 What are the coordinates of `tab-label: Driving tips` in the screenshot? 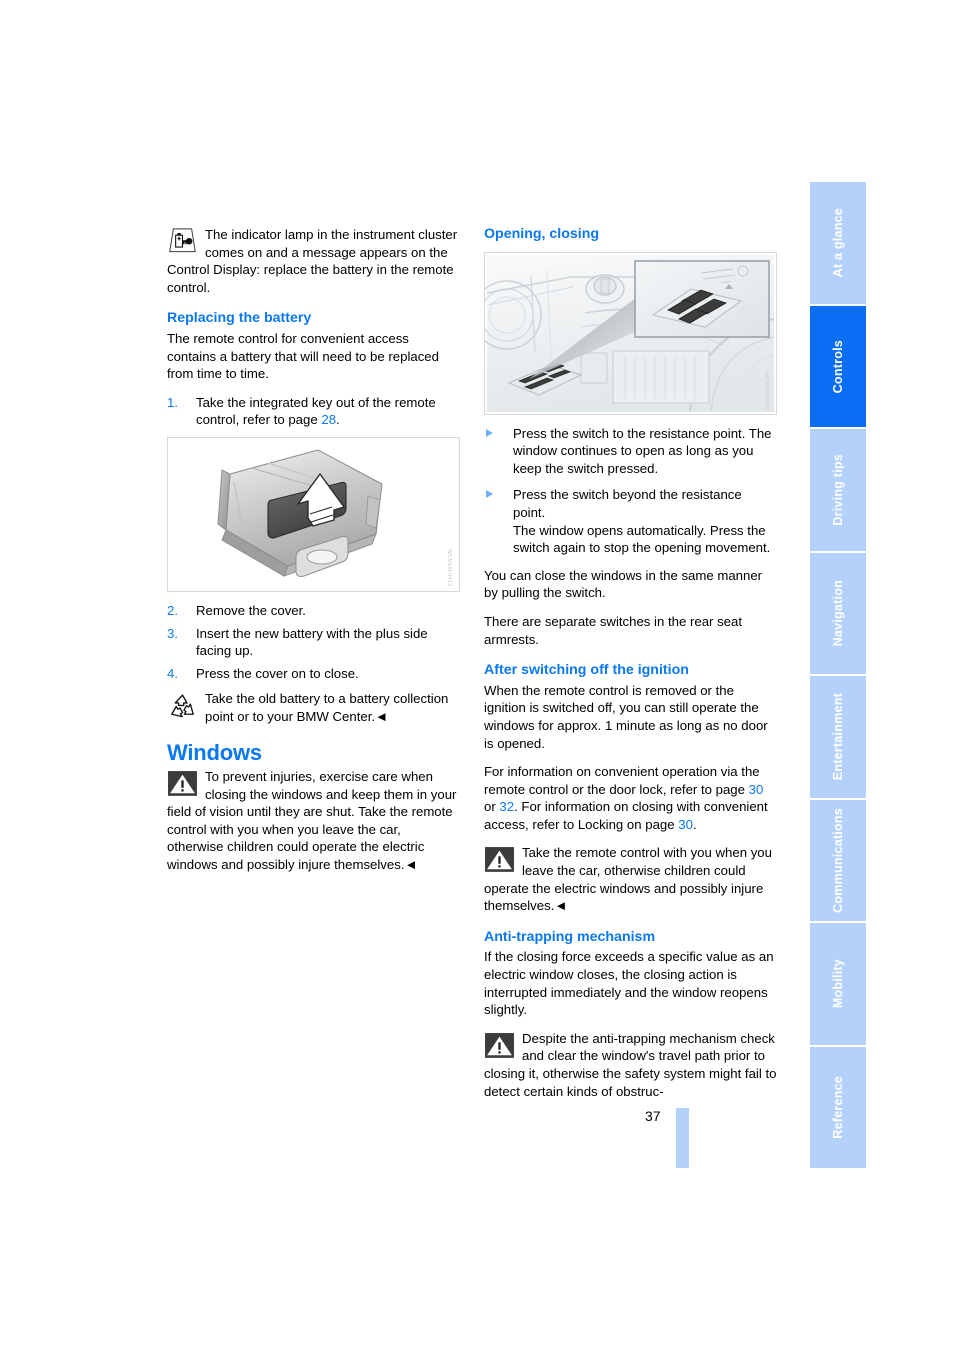 It's located at (838, 489).